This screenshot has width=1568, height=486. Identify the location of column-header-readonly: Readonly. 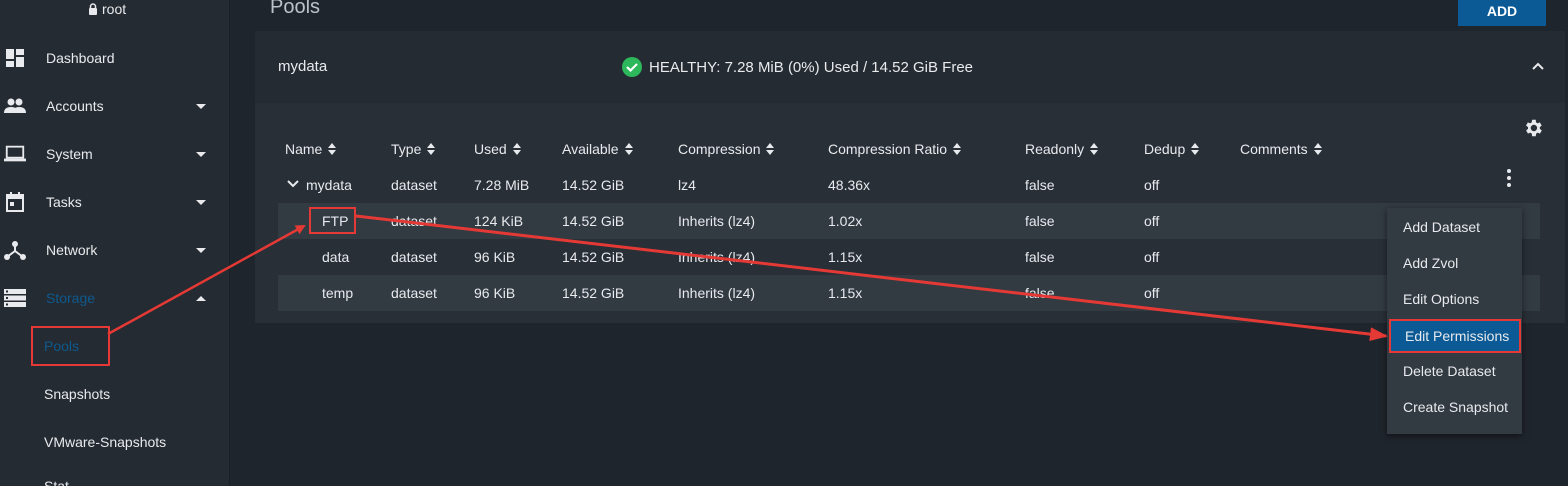
(1062, 149).